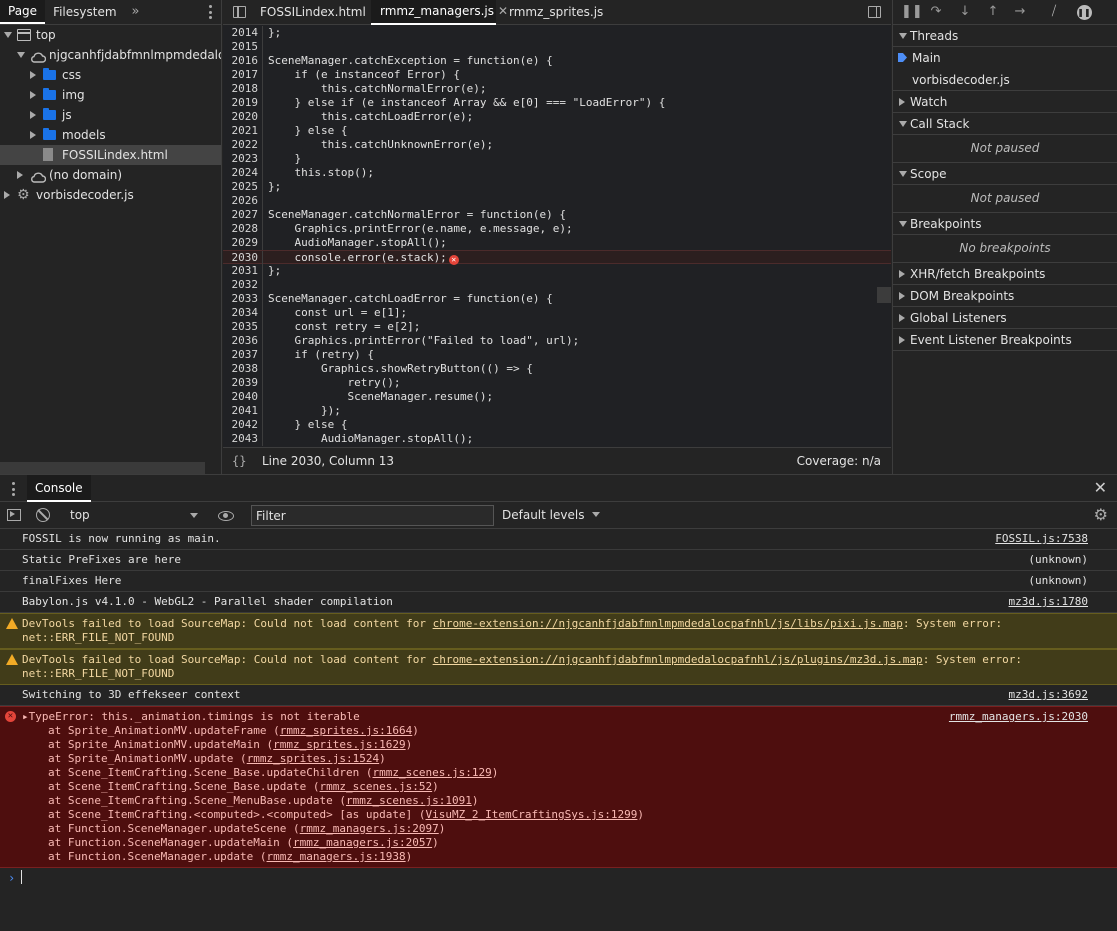  Describe the element at coordinates (1054, 12) in the screenshot. I see `deactivate-breakpoints-icon: ⧸` at that location.